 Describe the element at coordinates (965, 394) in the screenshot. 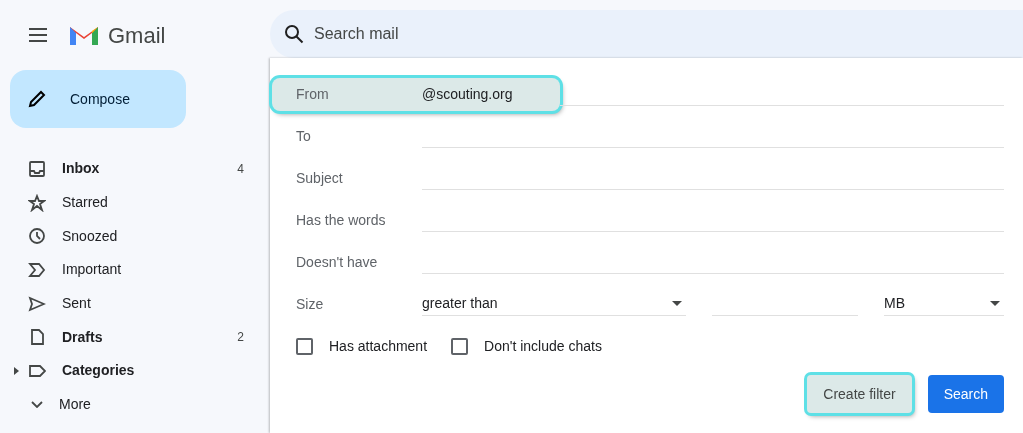

I see `search-button: Search` at that location.